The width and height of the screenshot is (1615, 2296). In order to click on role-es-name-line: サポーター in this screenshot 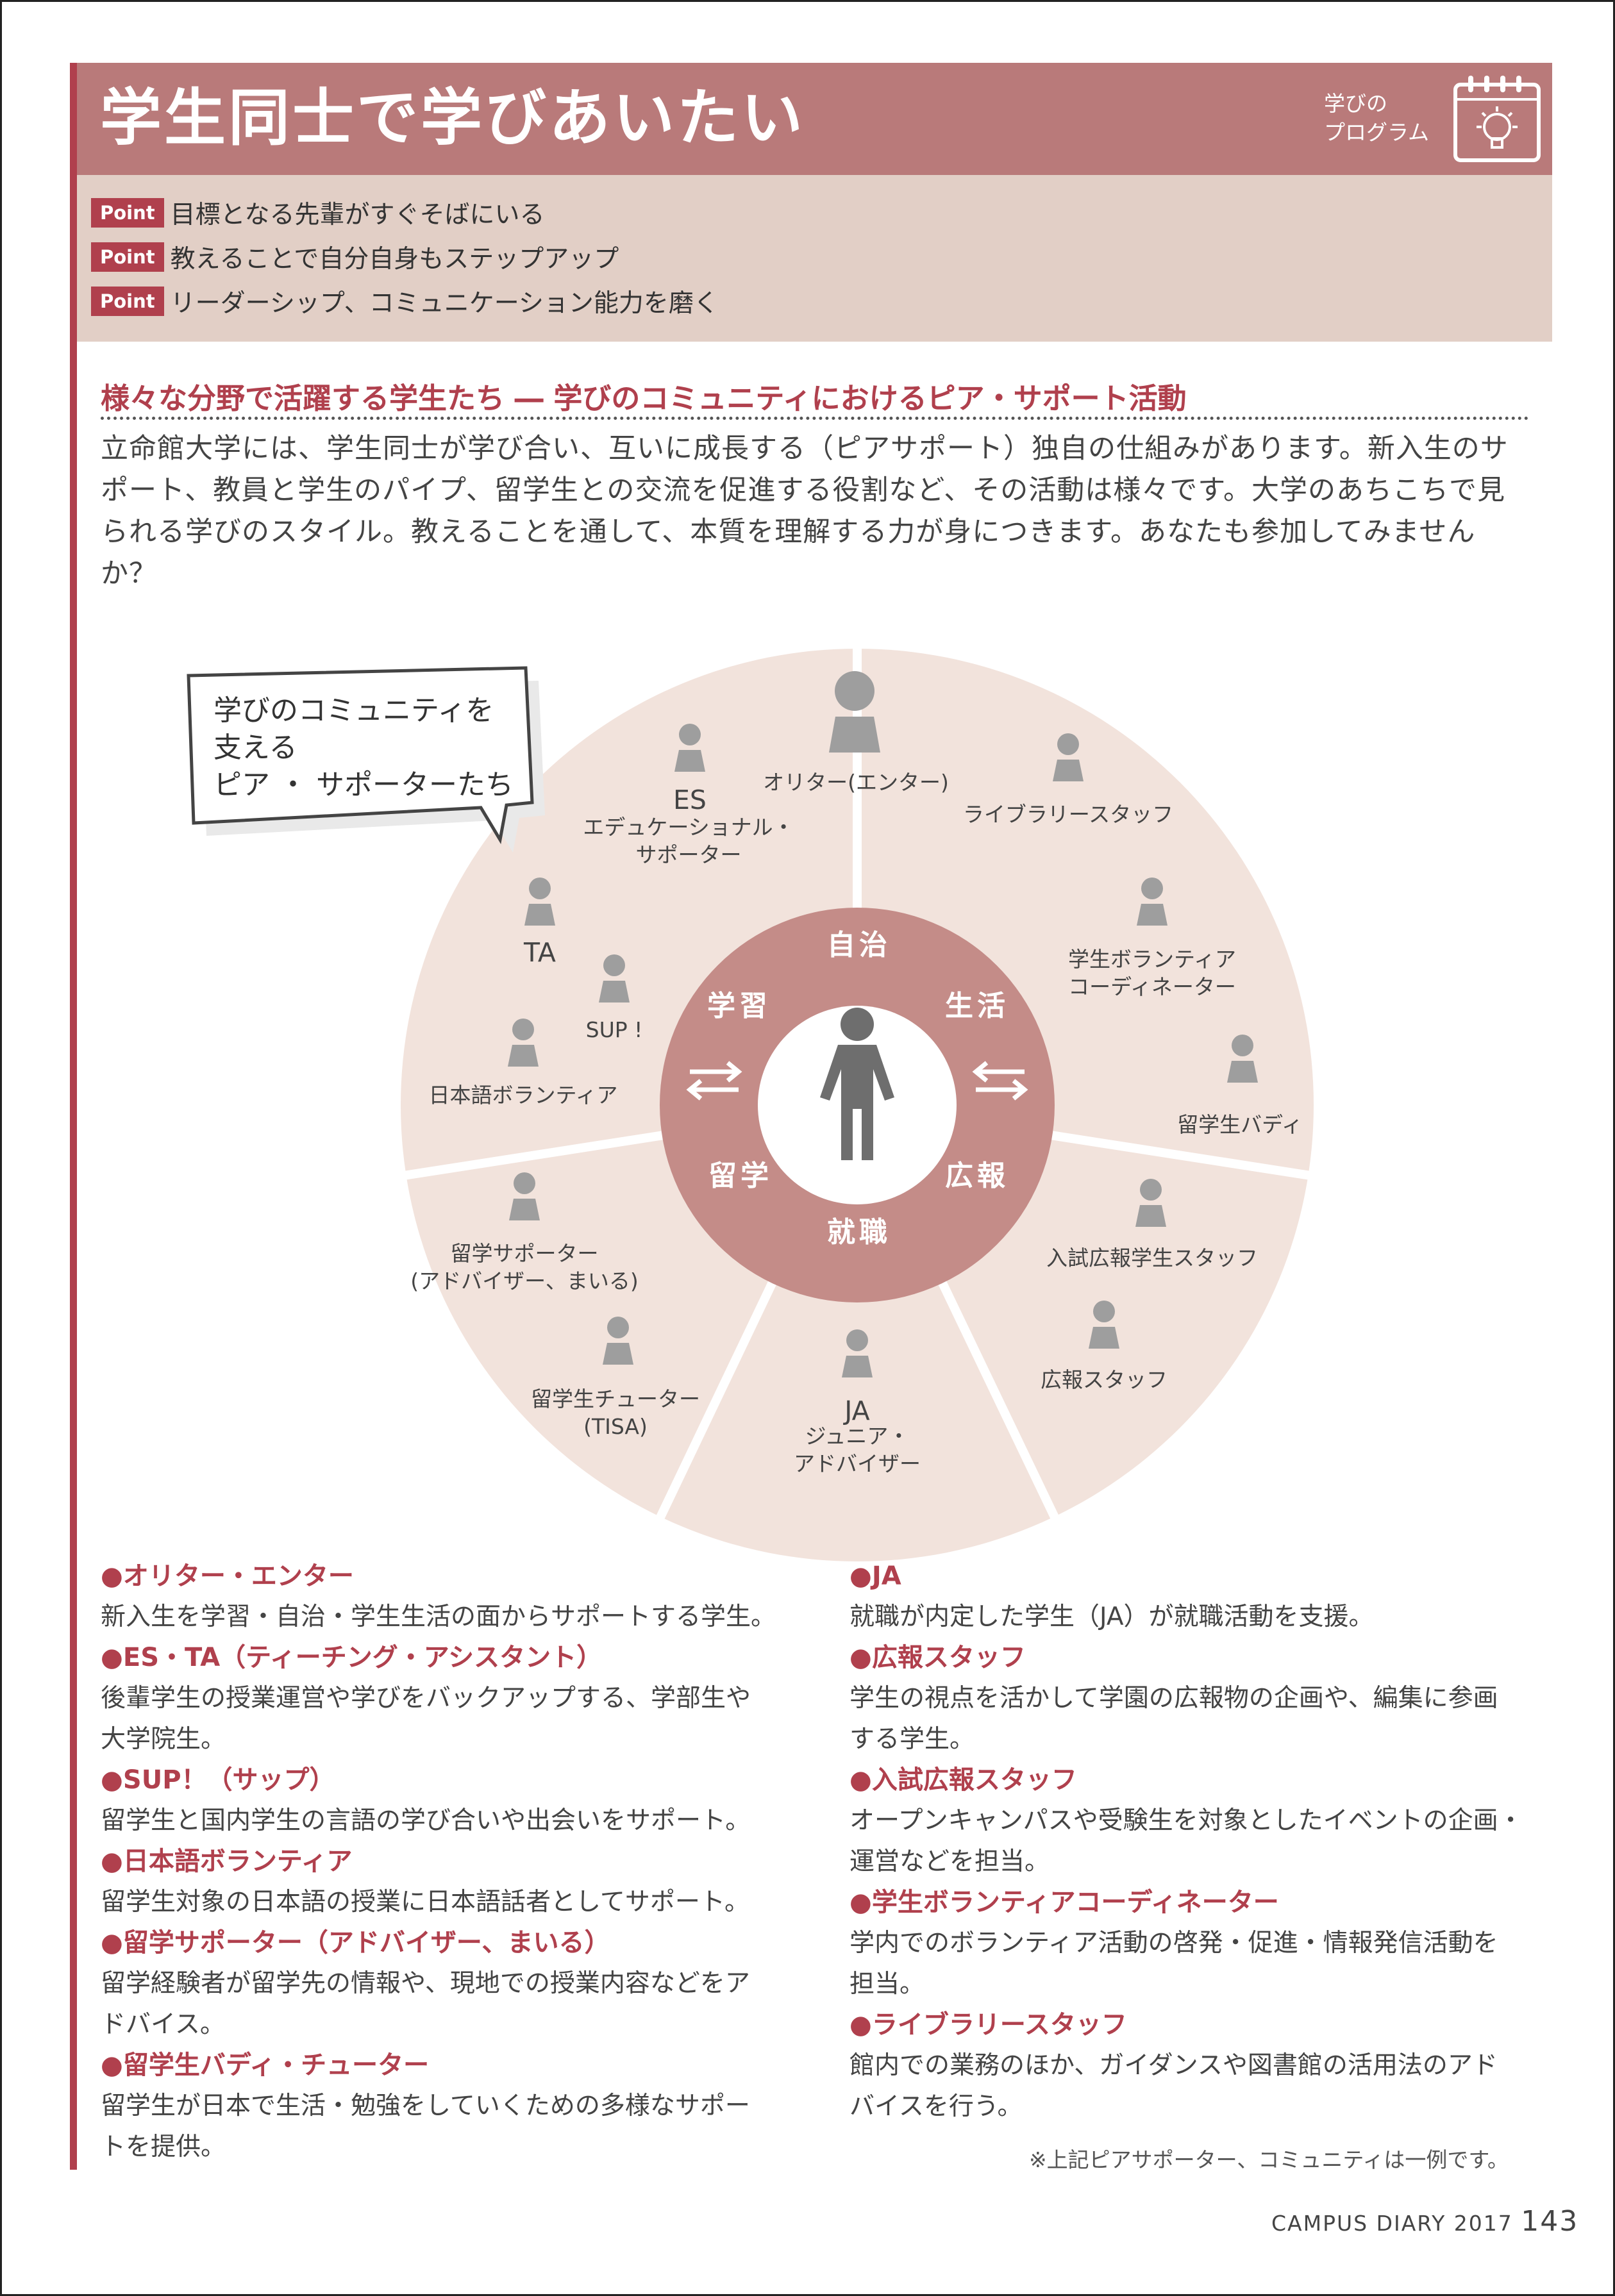, I will do `click(688, 854)`.